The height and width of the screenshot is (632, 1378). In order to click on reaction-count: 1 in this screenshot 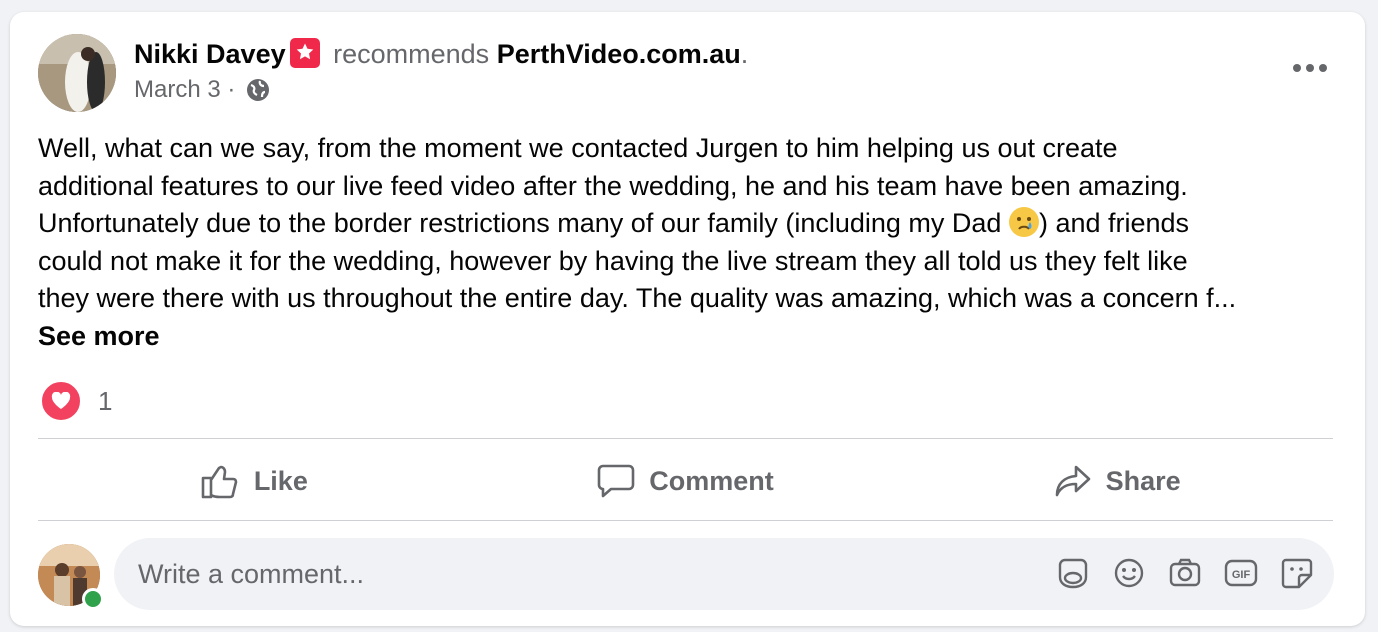, I will do `click(105, 400)`.